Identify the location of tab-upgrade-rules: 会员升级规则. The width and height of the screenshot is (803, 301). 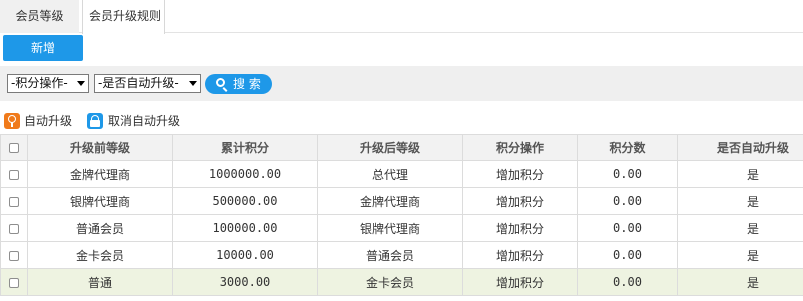
(123, 17).